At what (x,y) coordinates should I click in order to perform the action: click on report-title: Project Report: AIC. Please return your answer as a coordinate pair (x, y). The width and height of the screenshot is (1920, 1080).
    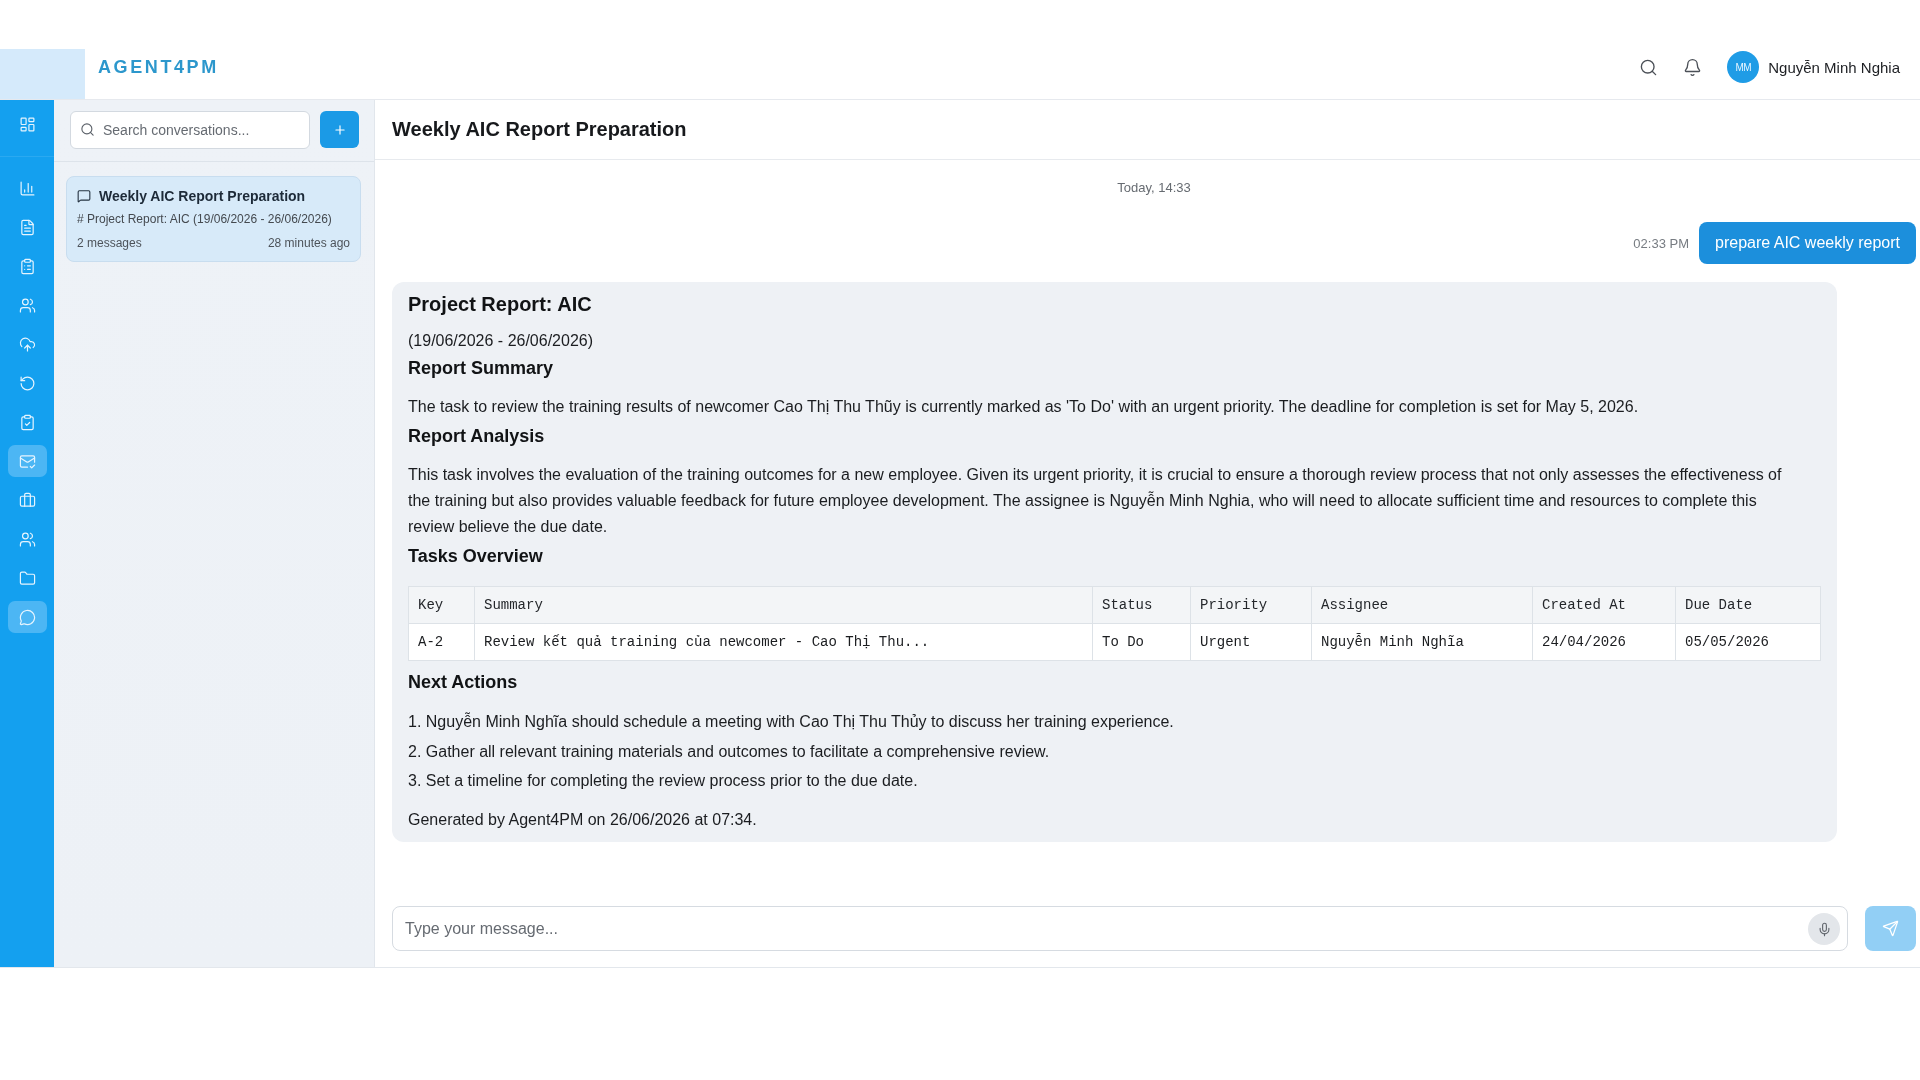
    Looking at the image, I should click on (500, 304).